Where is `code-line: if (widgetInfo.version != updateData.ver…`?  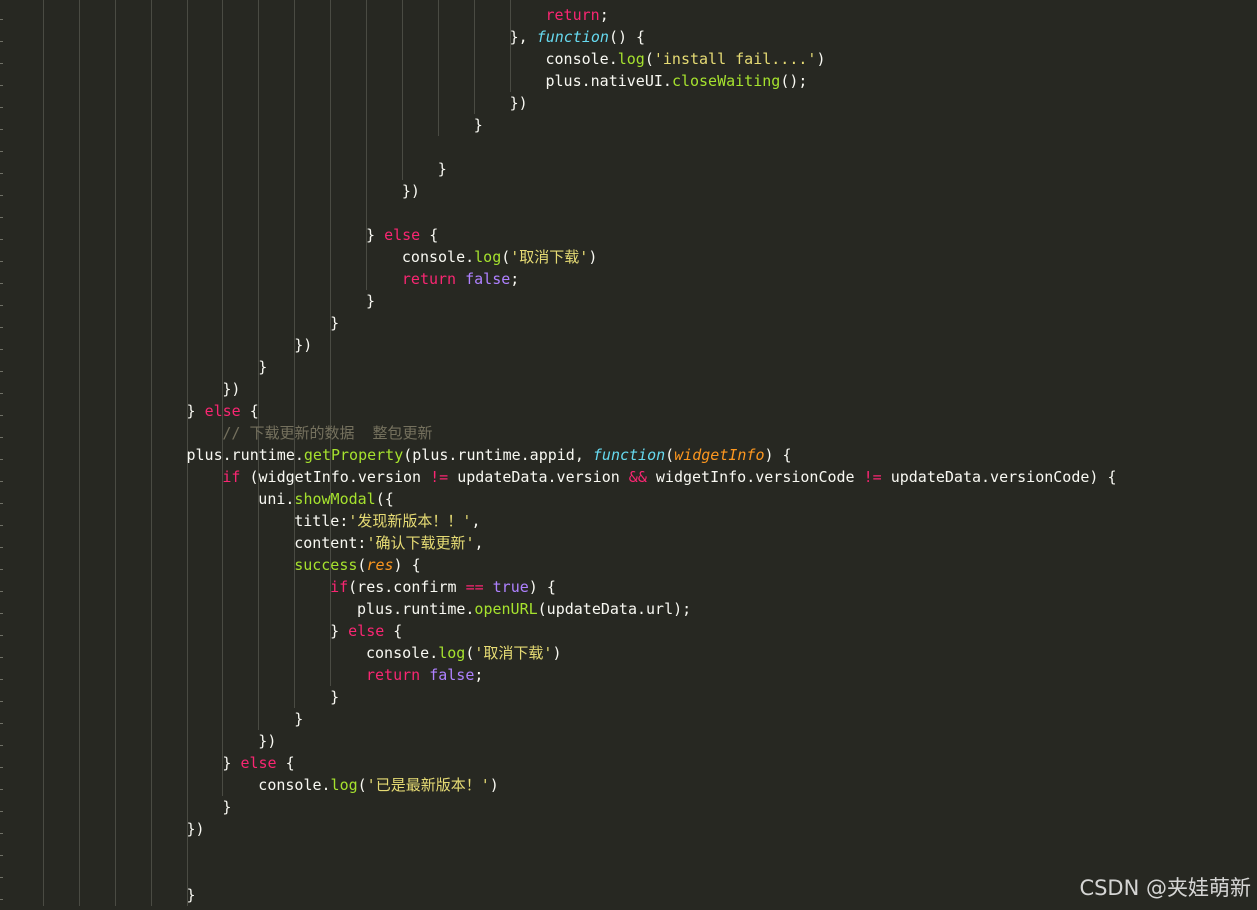 code-line: if (widgetInfo.version != updateData.ver… is located at coordinates (669, 477).